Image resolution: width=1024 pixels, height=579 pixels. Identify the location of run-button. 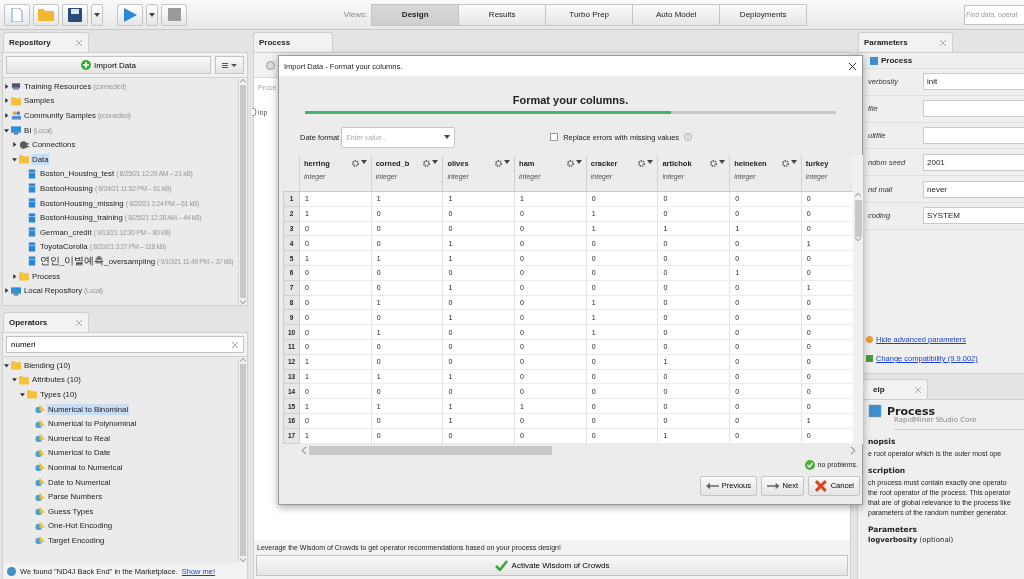
(130, 14).